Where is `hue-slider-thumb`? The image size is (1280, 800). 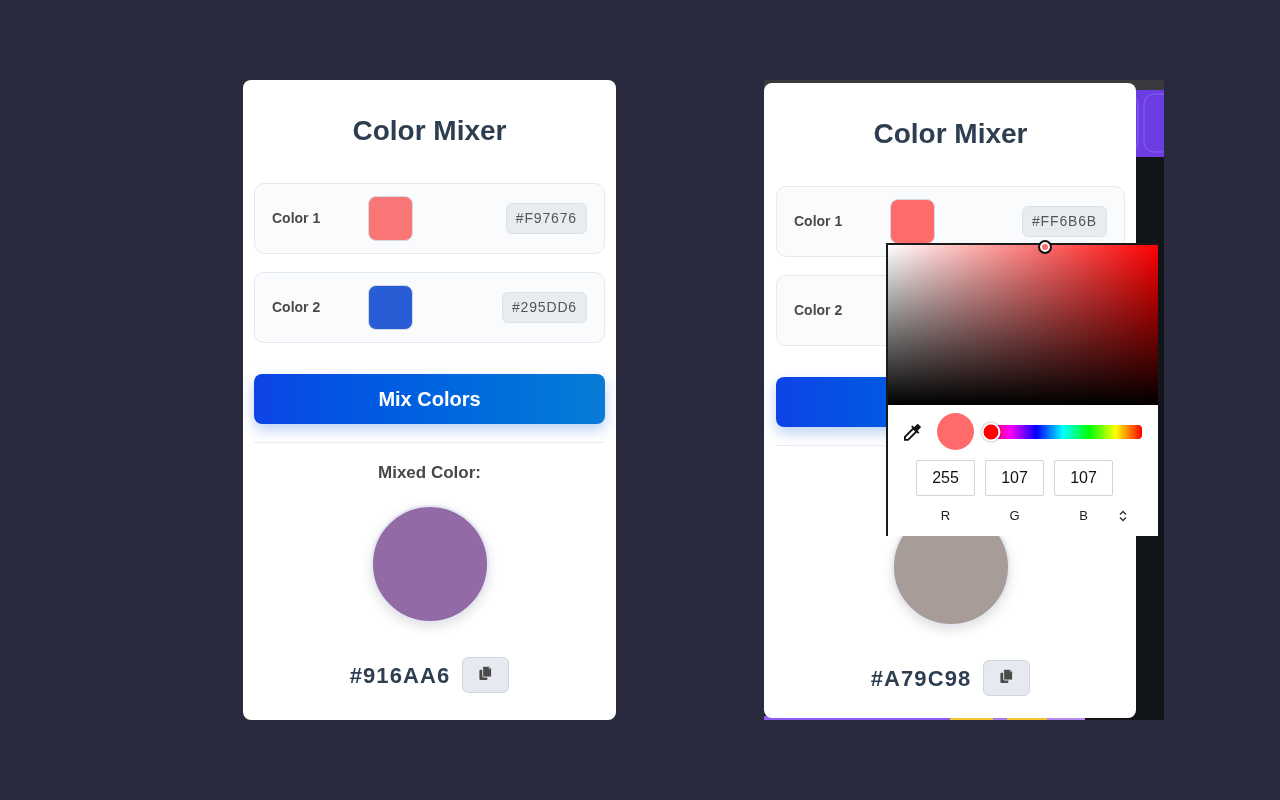 hue-slider-thumb is located at coordinates (991, 431).